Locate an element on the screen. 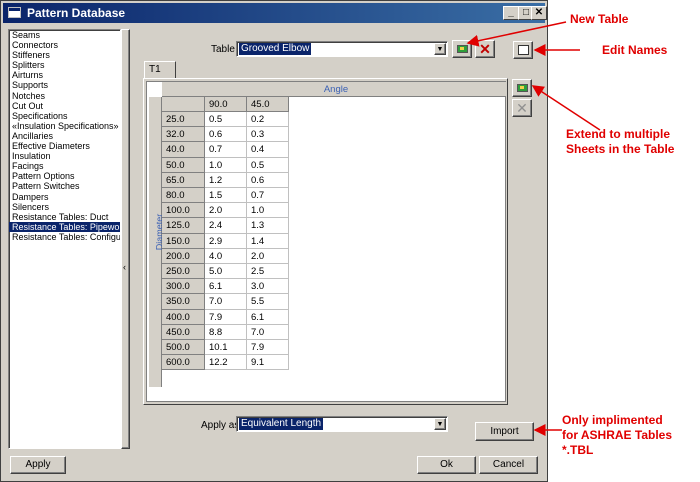  table-cell: 10.1 is located at coordinates (226, 348).